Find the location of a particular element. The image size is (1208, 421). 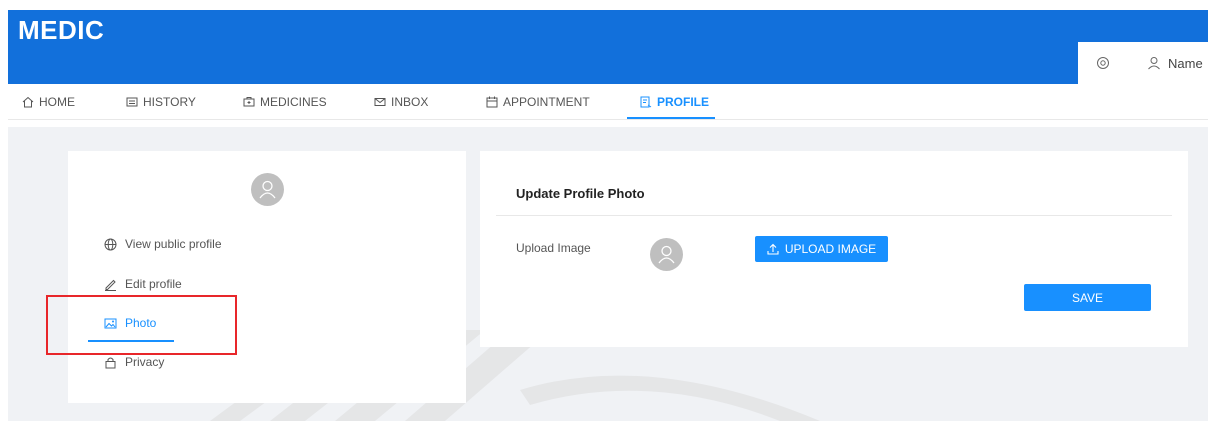

profile-icon is located at coordinates (646, 102).